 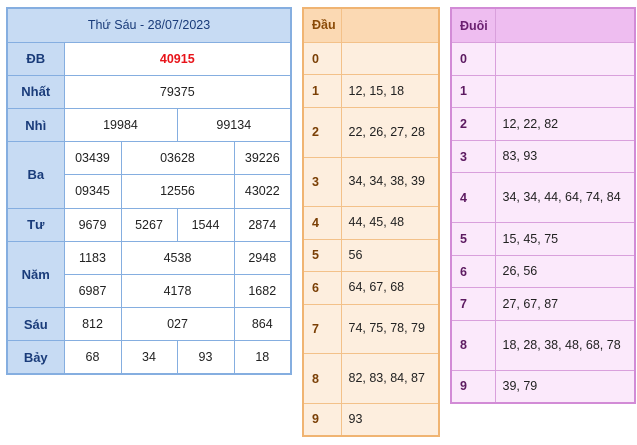 I want to click on dau-values: 74, 75, 78, 79, so click(x=390, y=329).